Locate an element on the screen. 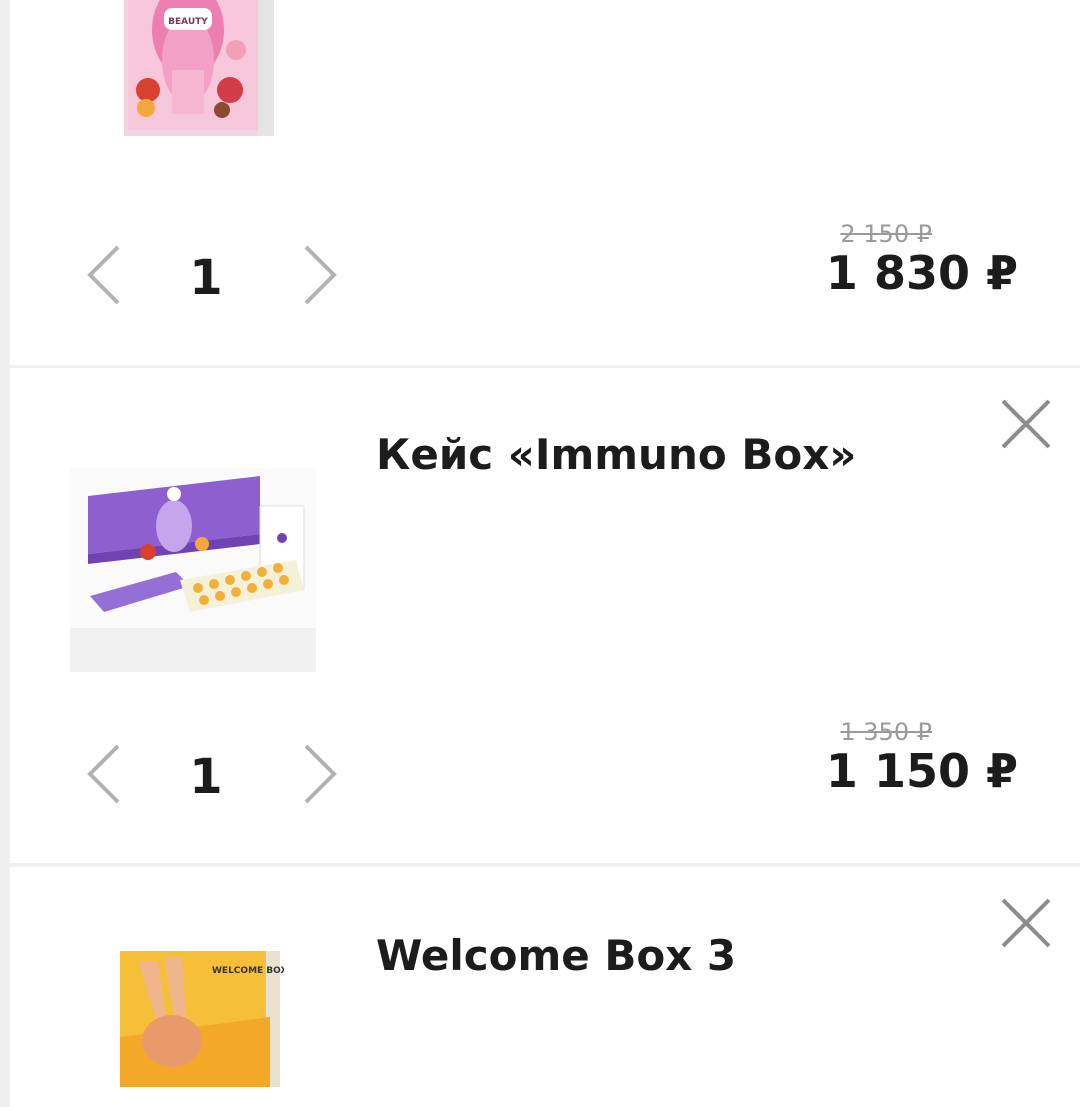 This screenshot has height=1107, width=1080. product-image-label: BEAUTY is located at coordinates (188, 22).